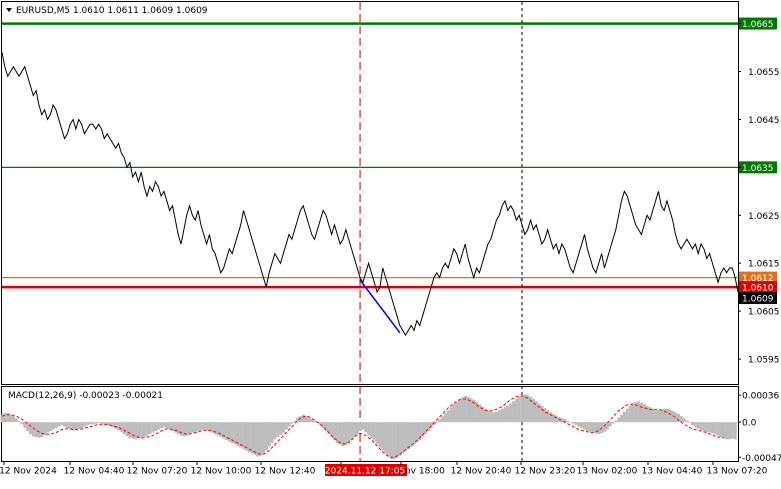  What do you see at coordinates (758, 169) in the screenshot?
I see `level-label-1: 1.0635` at bounding box center [758, 169].